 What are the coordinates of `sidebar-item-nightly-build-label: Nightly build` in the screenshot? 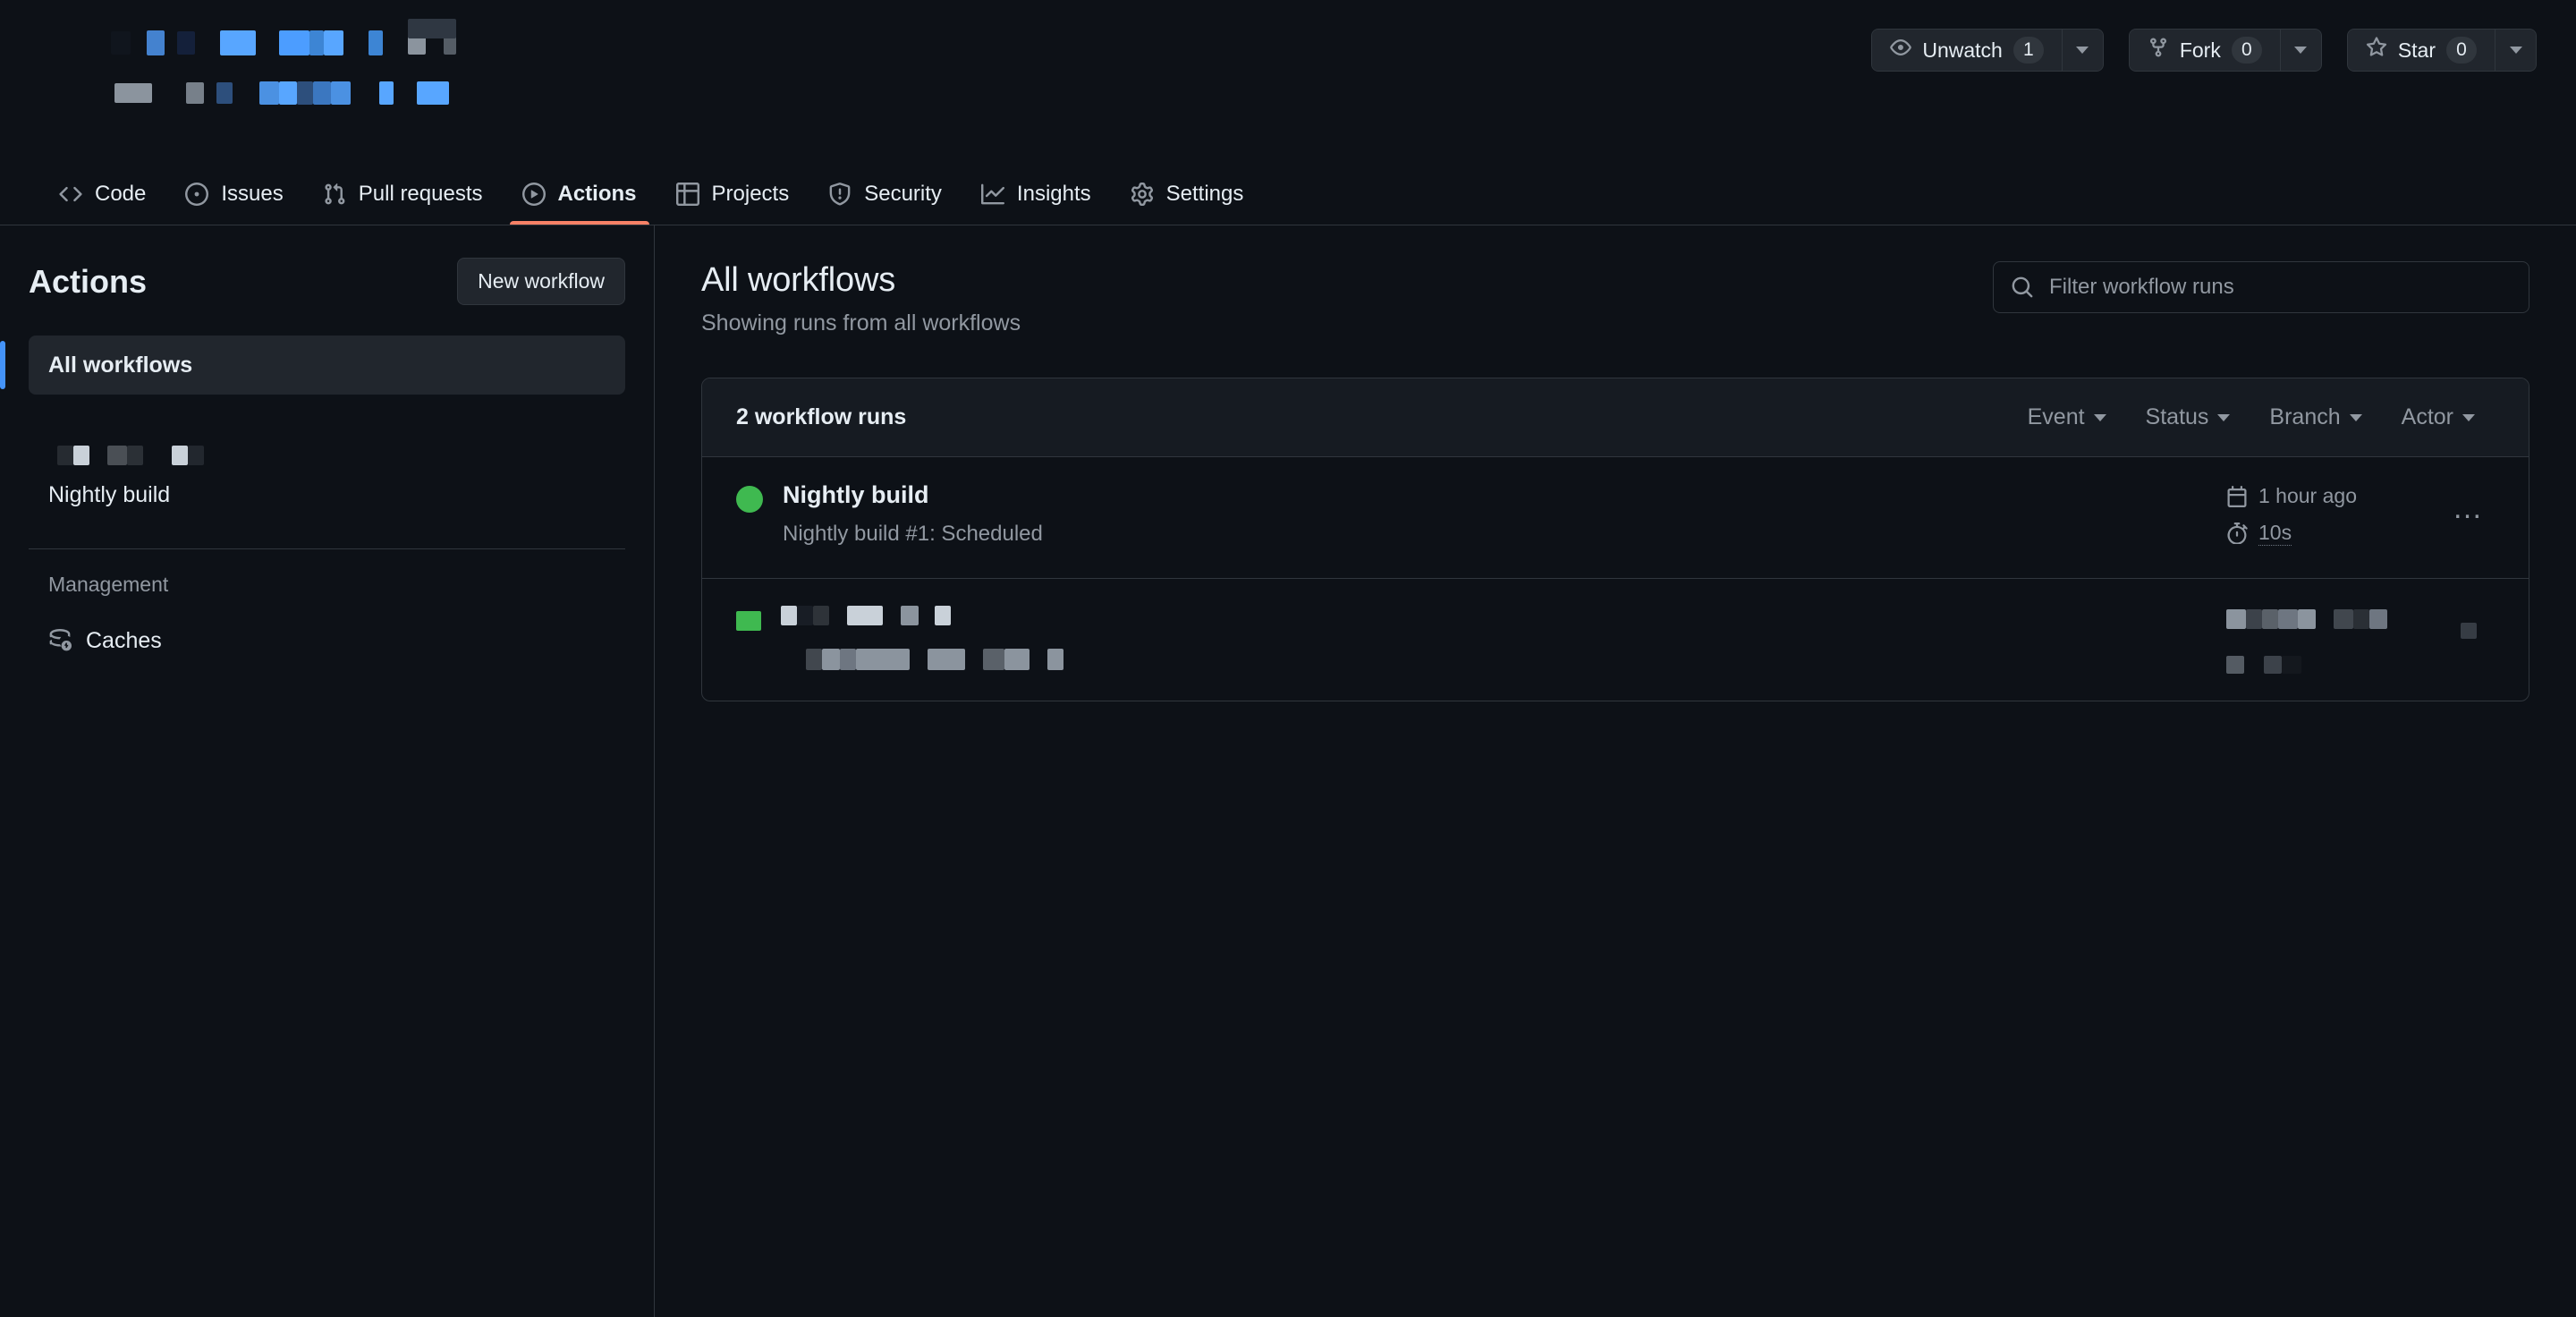 It's located at (109, 494).